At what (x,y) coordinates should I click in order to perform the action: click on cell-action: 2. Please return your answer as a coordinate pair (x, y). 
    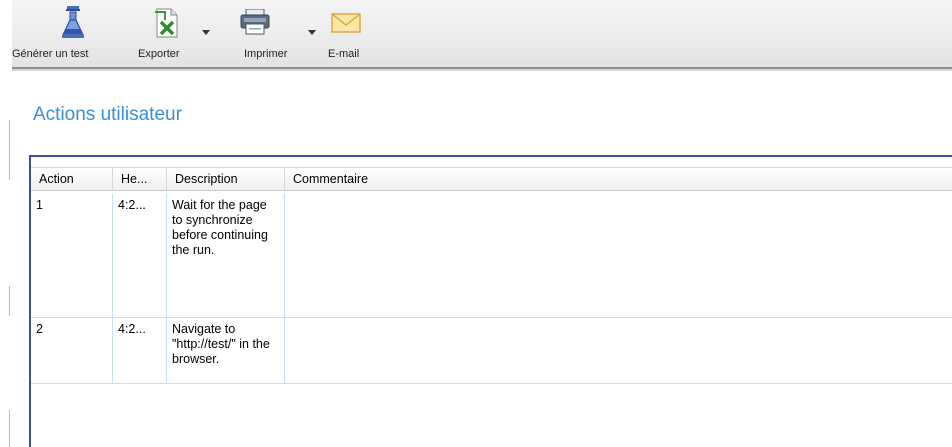
    Looking at the image, I should click on (72, 350).